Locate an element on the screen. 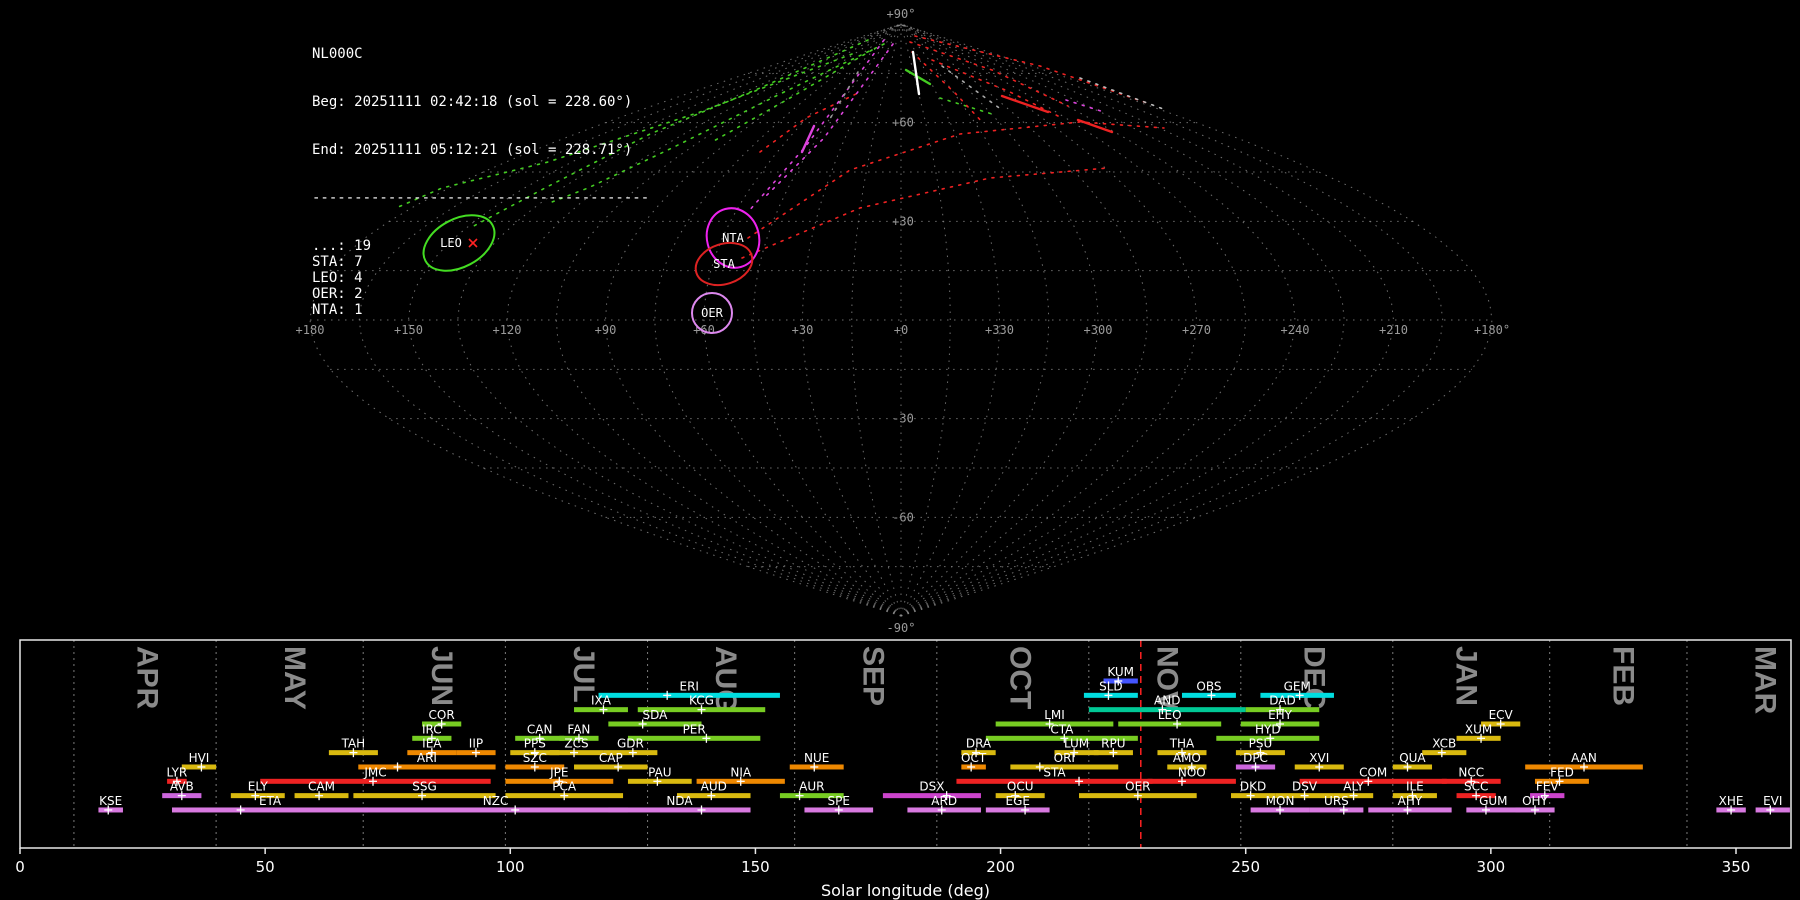  shower-KSE: KSE is located at coordinates (110, 804).